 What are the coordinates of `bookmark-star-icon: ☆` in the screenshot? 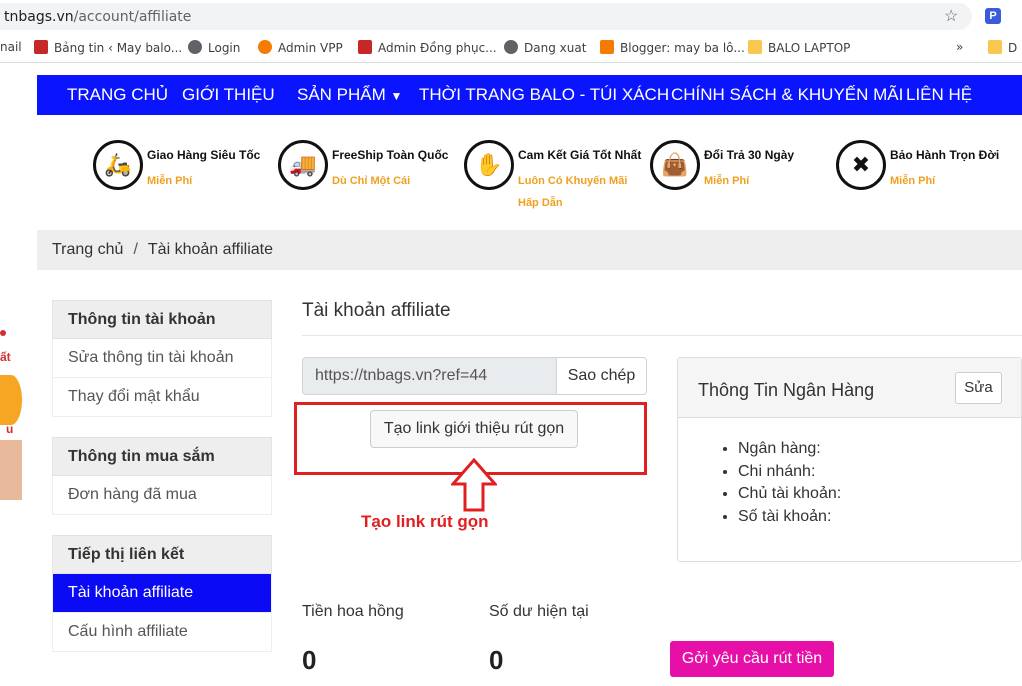 It's located at (951, 16).